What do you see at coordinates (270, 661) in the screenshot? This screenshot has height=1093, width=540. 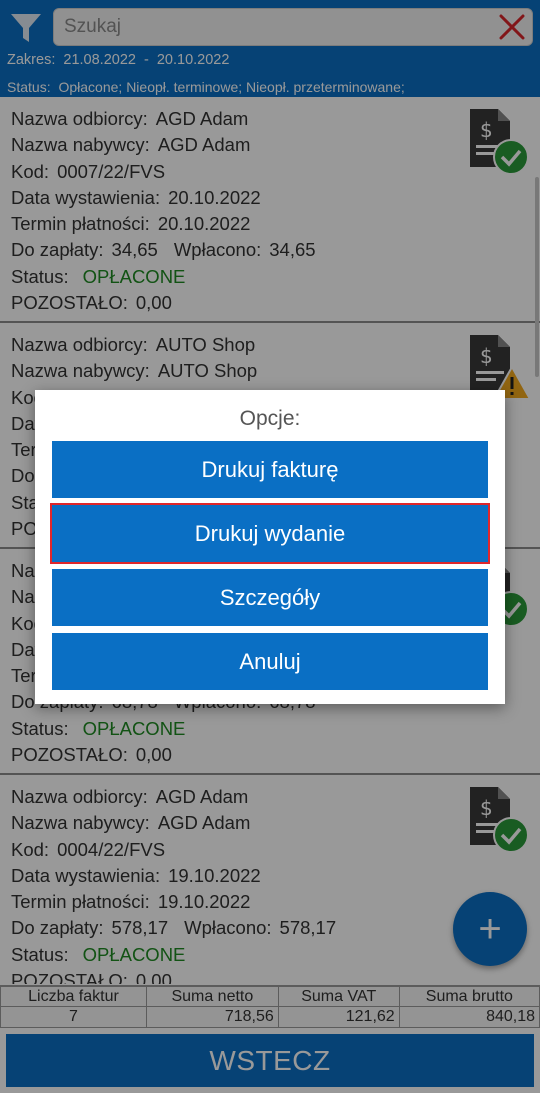 I see `cancel-button: Anuluj` at bounding box center [270, 661].